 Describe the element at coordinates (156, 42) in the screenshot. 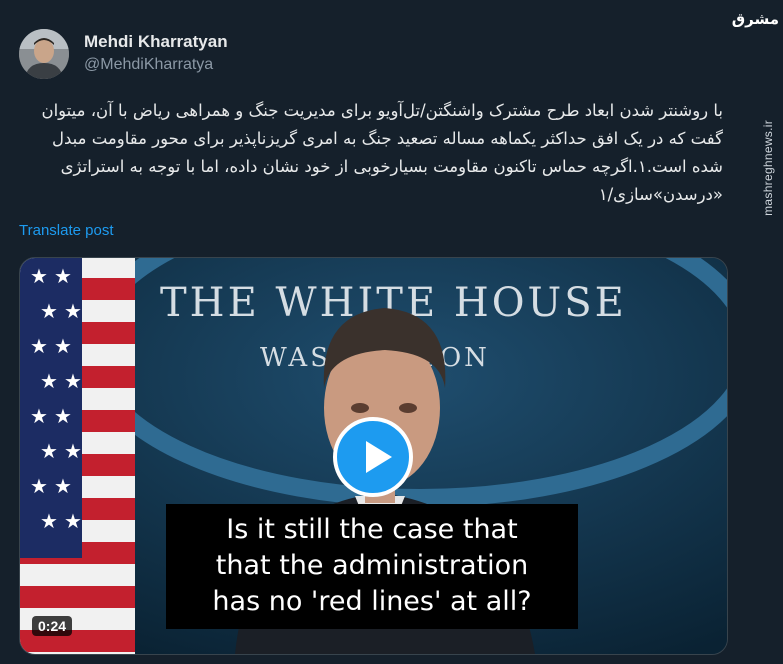

I see `author-name: Mehdi Kharratyan` at that location.